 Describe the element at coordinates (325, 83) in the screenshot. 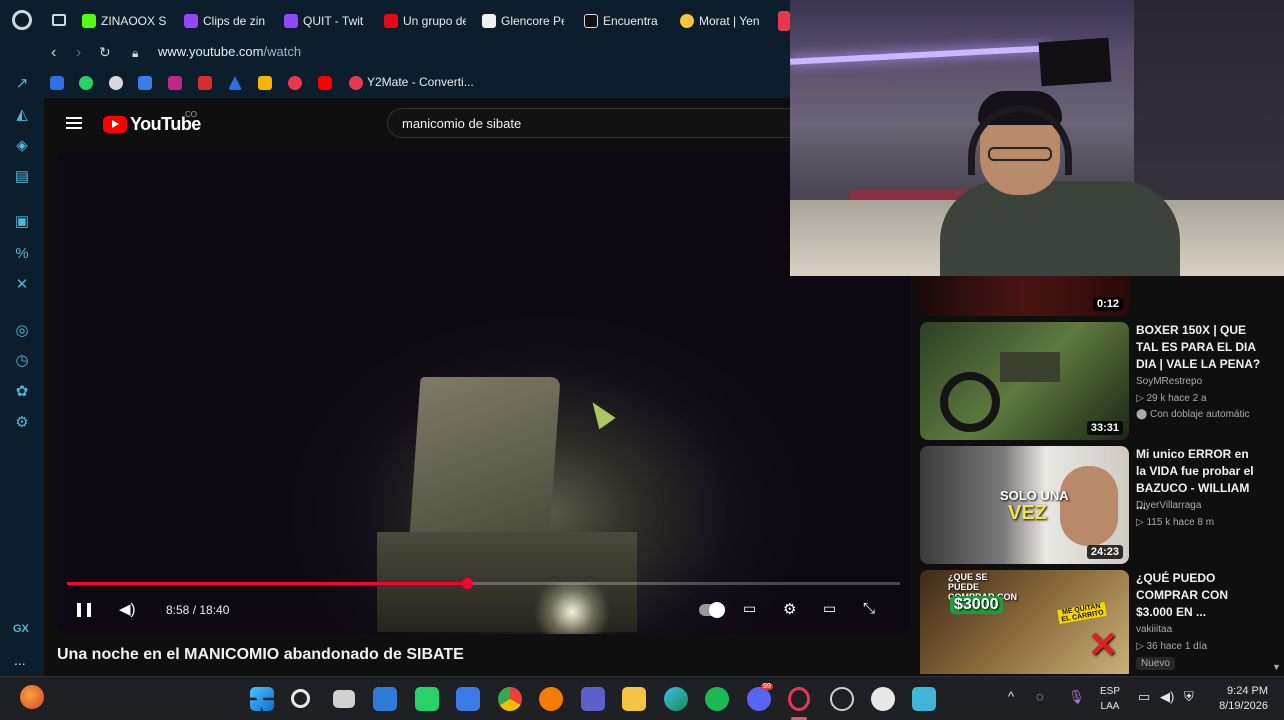

I see `youtube-bookmark-icon` at that location.